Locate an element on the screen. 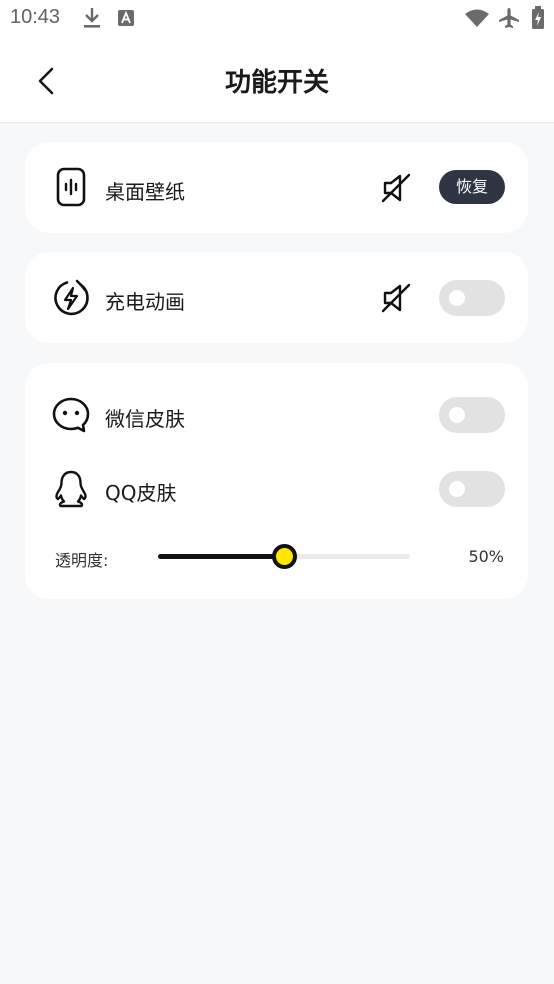 Image resolution: width=554 pixels, height=984 pixels. download-icon is located at coordinates (92, 18).